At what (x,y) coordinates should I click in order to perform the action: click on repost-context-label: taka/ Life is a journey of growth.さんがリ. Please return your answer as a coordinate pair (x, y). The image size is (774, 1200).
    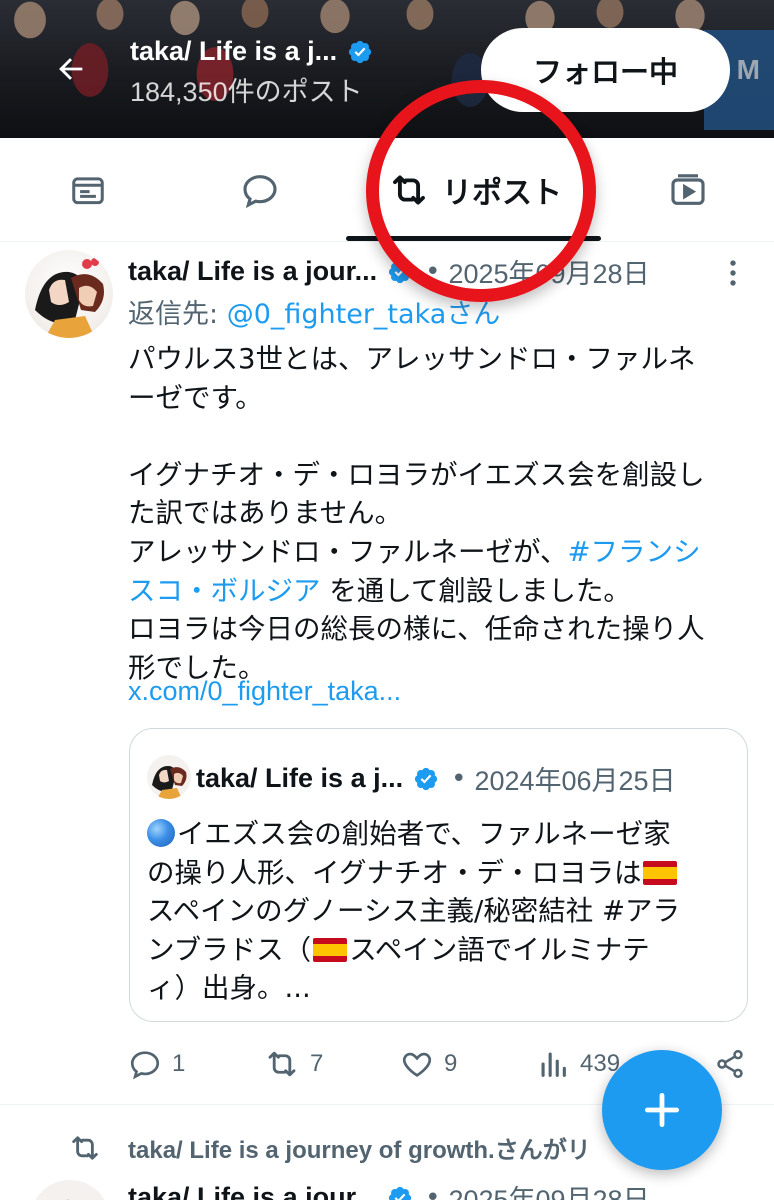
    Looking at the image, I should click on (359, 1147).